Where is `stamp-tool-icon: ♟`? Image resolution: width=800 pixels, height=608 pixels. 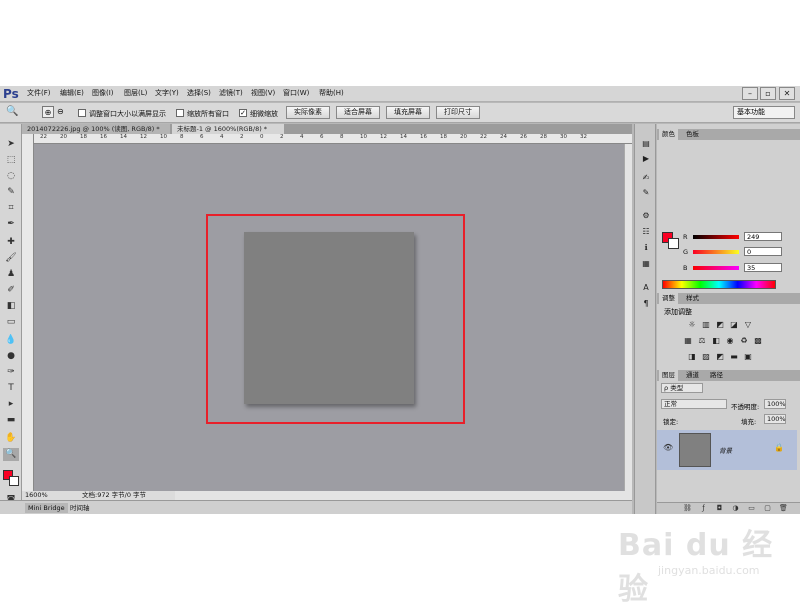 stamp-tool-icon: ♟ is located at coordinates (11, 274).